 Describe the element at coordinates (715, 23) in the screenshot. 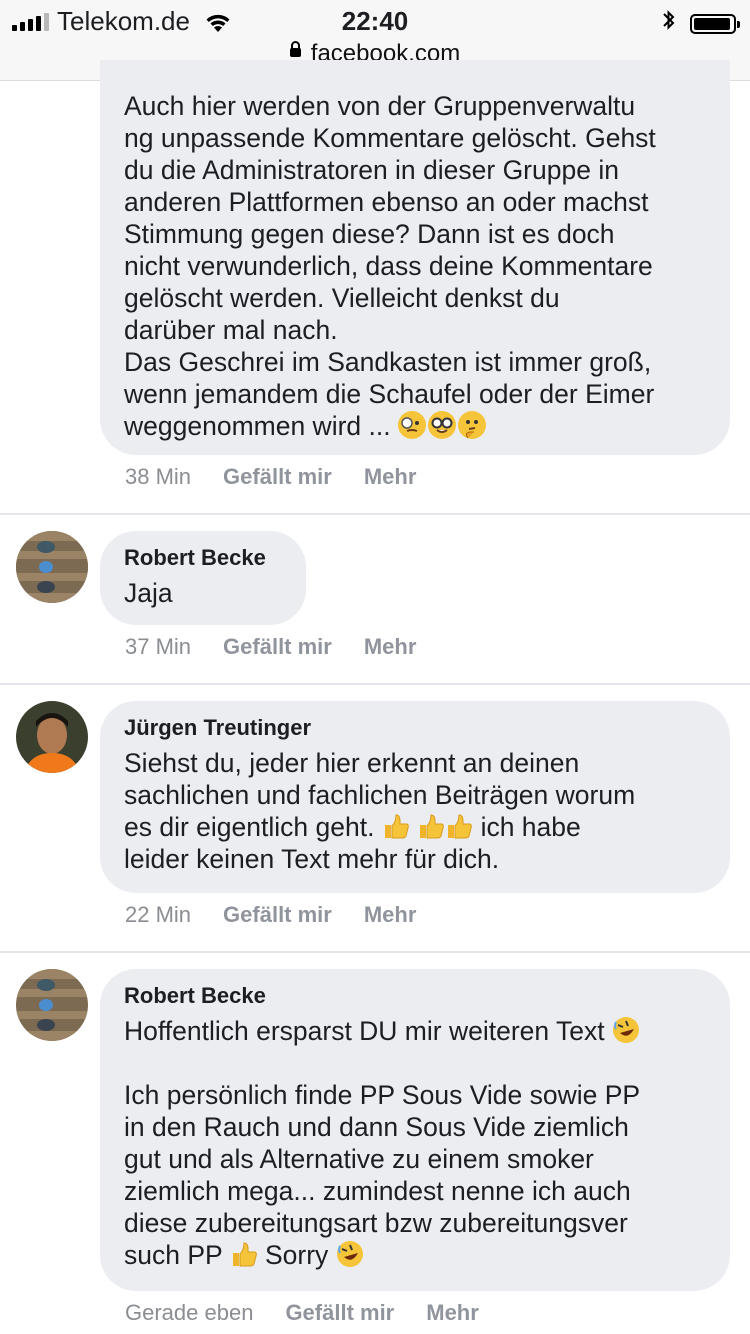

I see `battery-icon` at that location.